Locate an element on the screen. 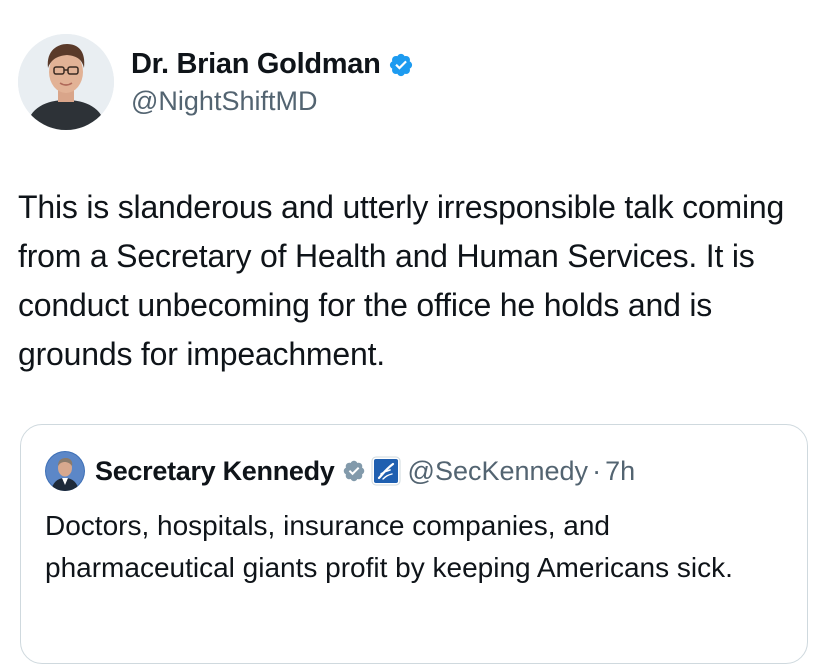  author-name-row: Dr. Brian Goldman is located at coordinates (272, 65).